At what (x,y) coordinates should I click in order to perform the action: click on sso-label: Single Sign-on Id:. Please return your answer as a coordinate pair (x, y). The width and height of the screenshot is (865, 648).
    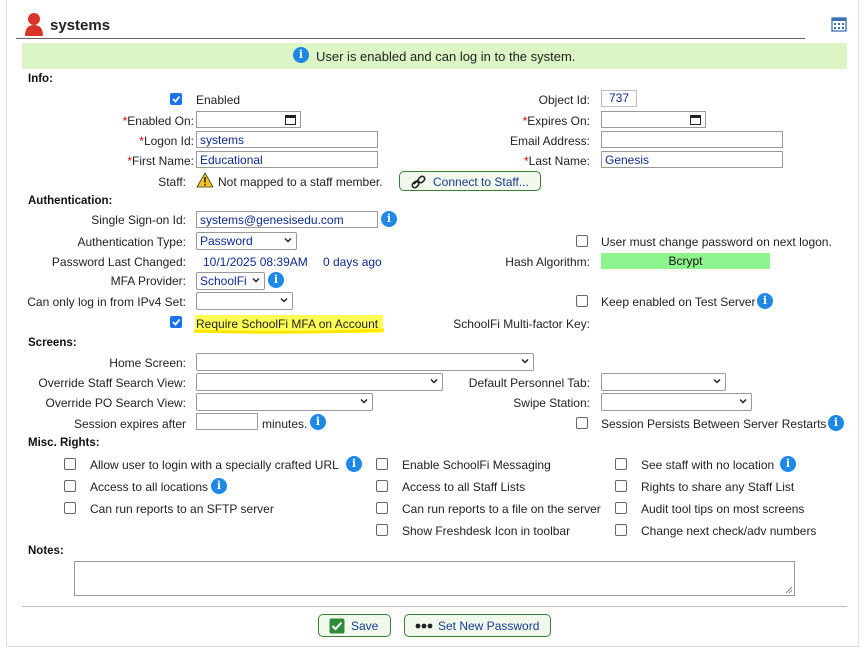
    Looking at the image, I should click on (138, 220).